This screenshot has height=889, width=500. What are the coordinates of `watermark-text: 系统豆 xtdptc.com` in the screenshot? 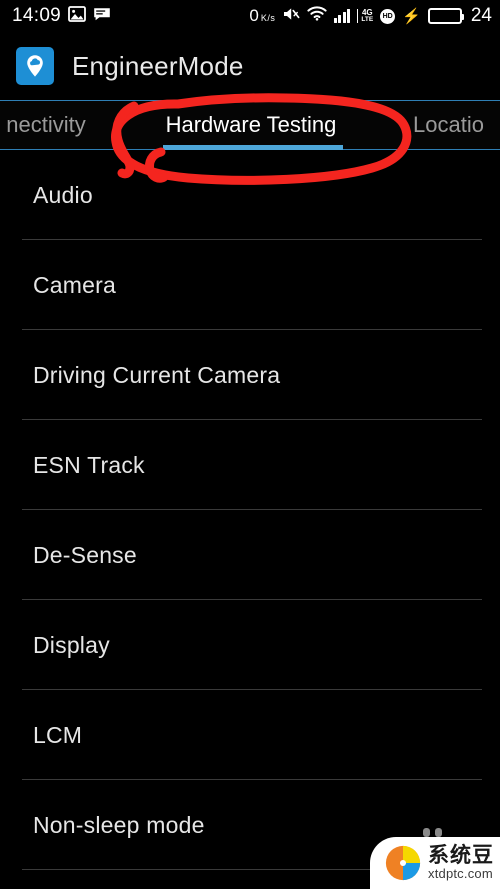 It's located at (461, 863).